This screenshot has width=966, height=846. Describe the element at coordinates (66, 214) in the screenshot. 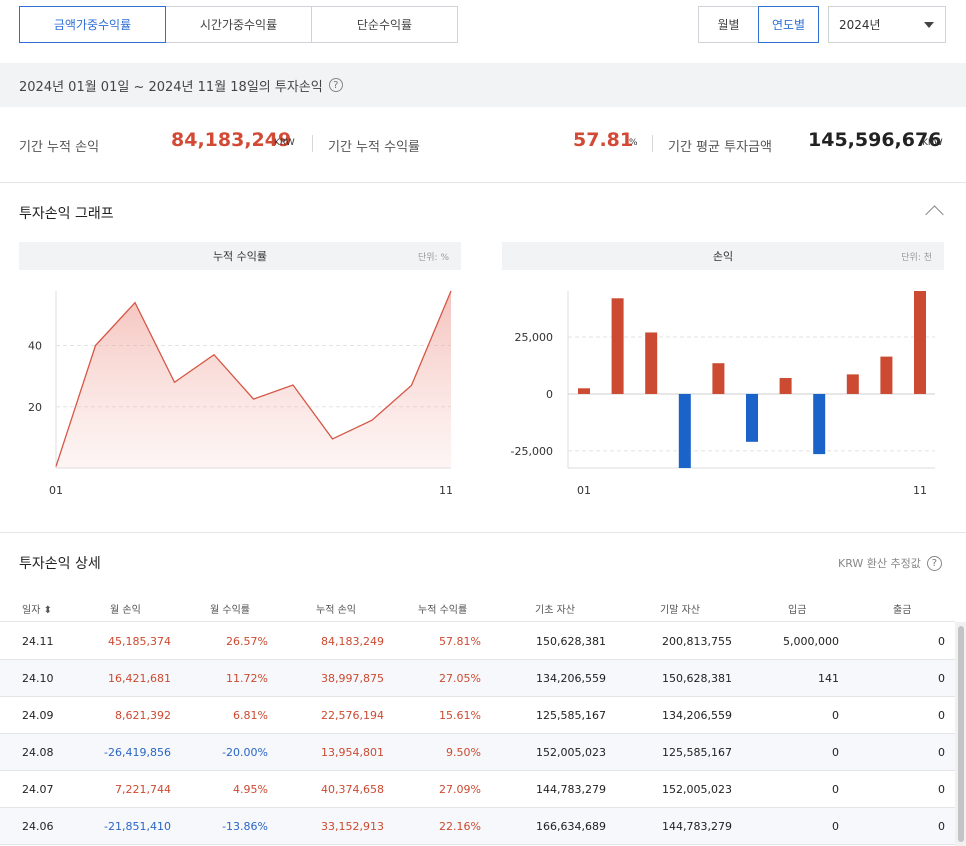

I see `graph-section-title: 투자손익 그래프` at that location.